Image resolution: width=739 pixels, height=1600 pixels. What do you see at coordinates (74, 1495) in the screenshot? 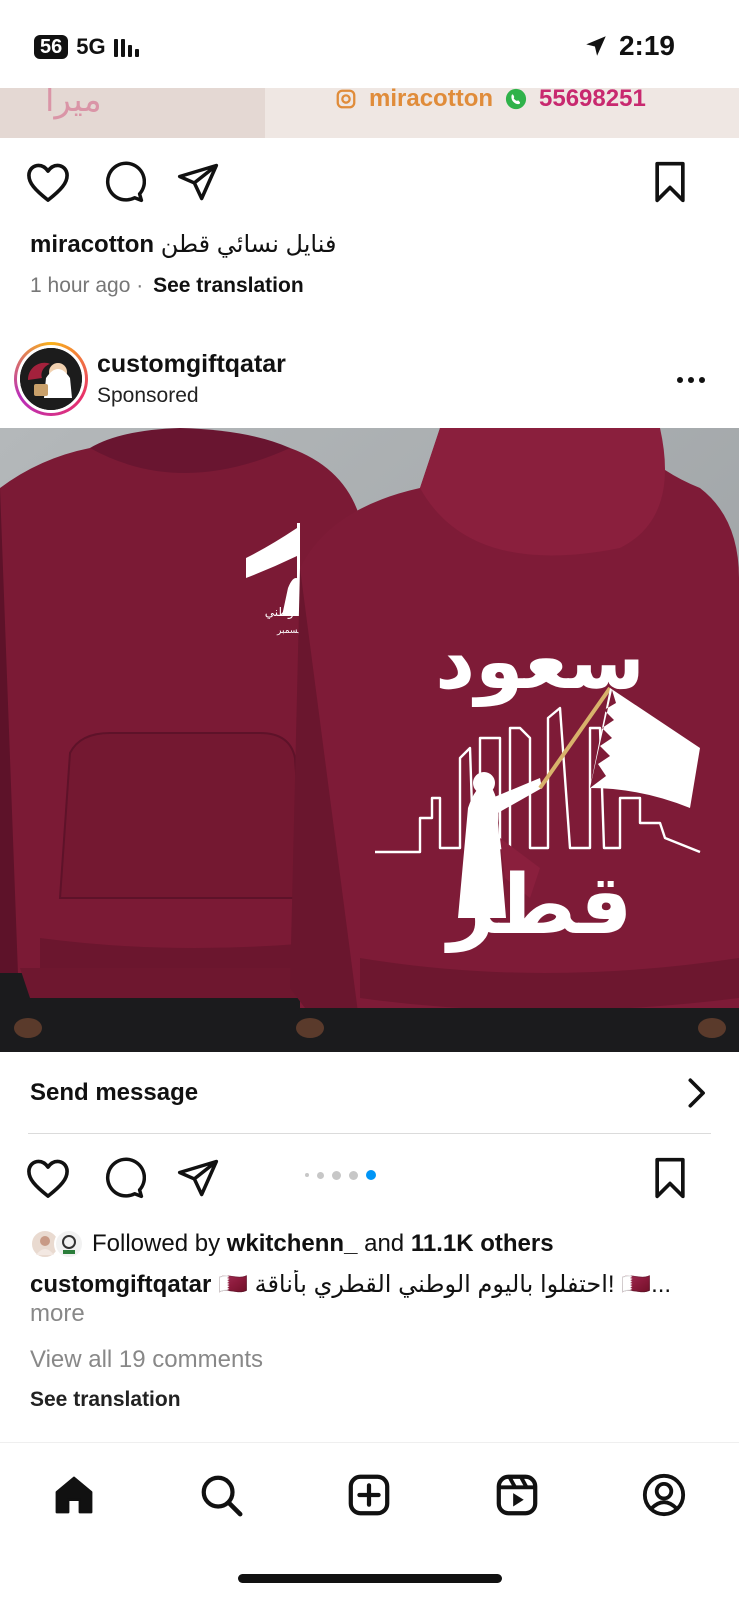
I see `home-icon` at bounding box center [74, 1495].